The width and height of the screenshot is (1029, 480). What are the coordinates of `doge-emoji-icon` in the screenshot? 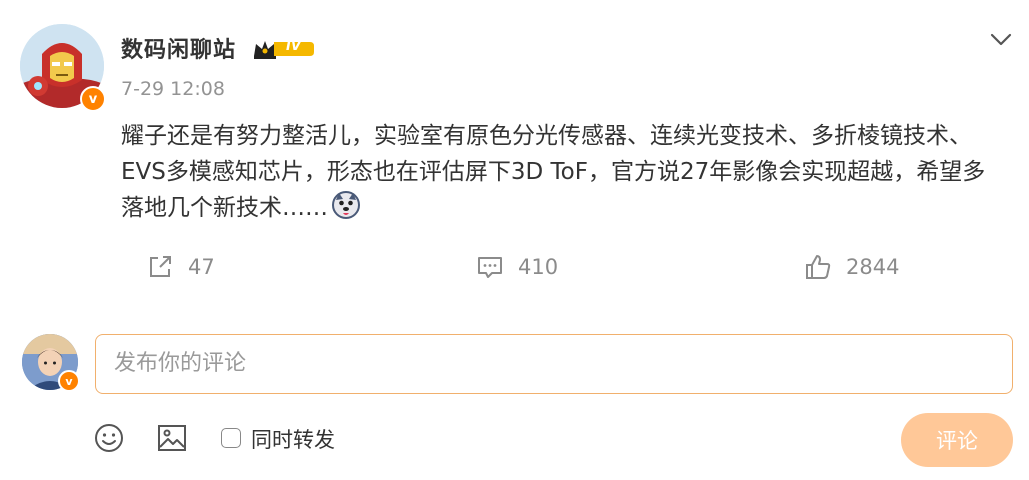 It's located at (346, 205).